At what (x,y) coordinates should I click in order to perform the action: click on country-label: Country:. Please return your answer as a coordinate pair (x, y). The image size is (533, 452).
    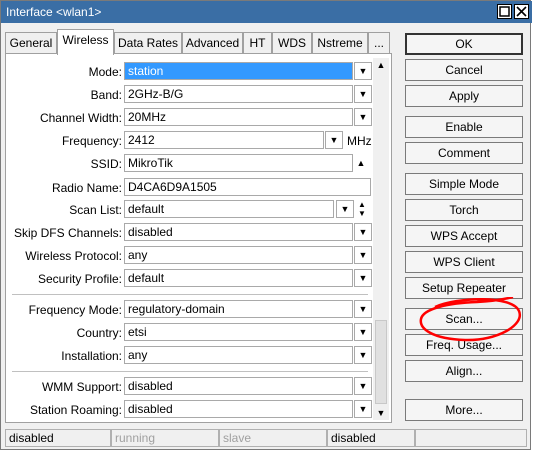
    Looking at the image, I should click on (99, 333).